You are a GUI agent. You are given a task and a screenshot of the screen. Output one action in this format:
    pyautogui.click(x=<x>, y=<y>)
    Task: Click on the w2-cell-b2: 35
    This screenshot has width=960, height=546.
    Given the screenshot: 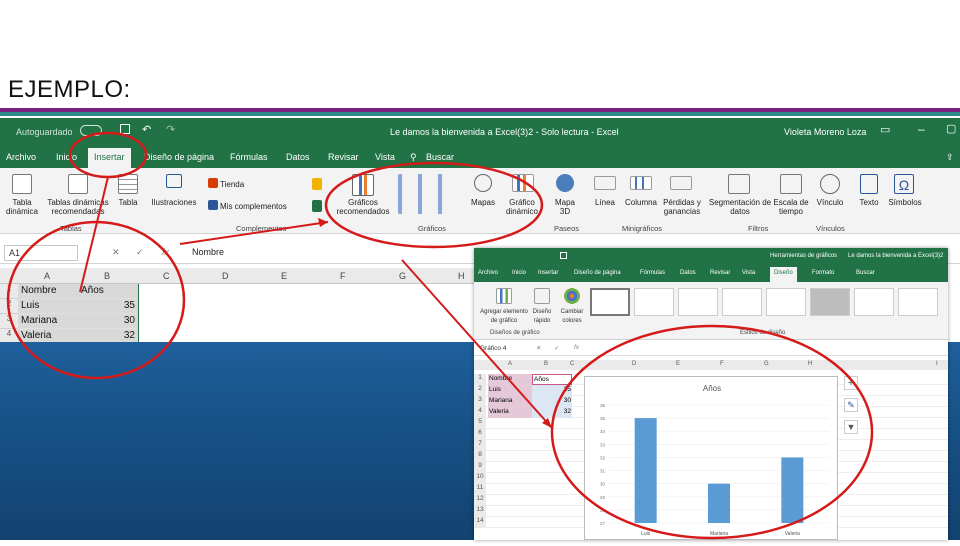 What is the action you would take?
    pyautogui.click(x=552, y=390)
    